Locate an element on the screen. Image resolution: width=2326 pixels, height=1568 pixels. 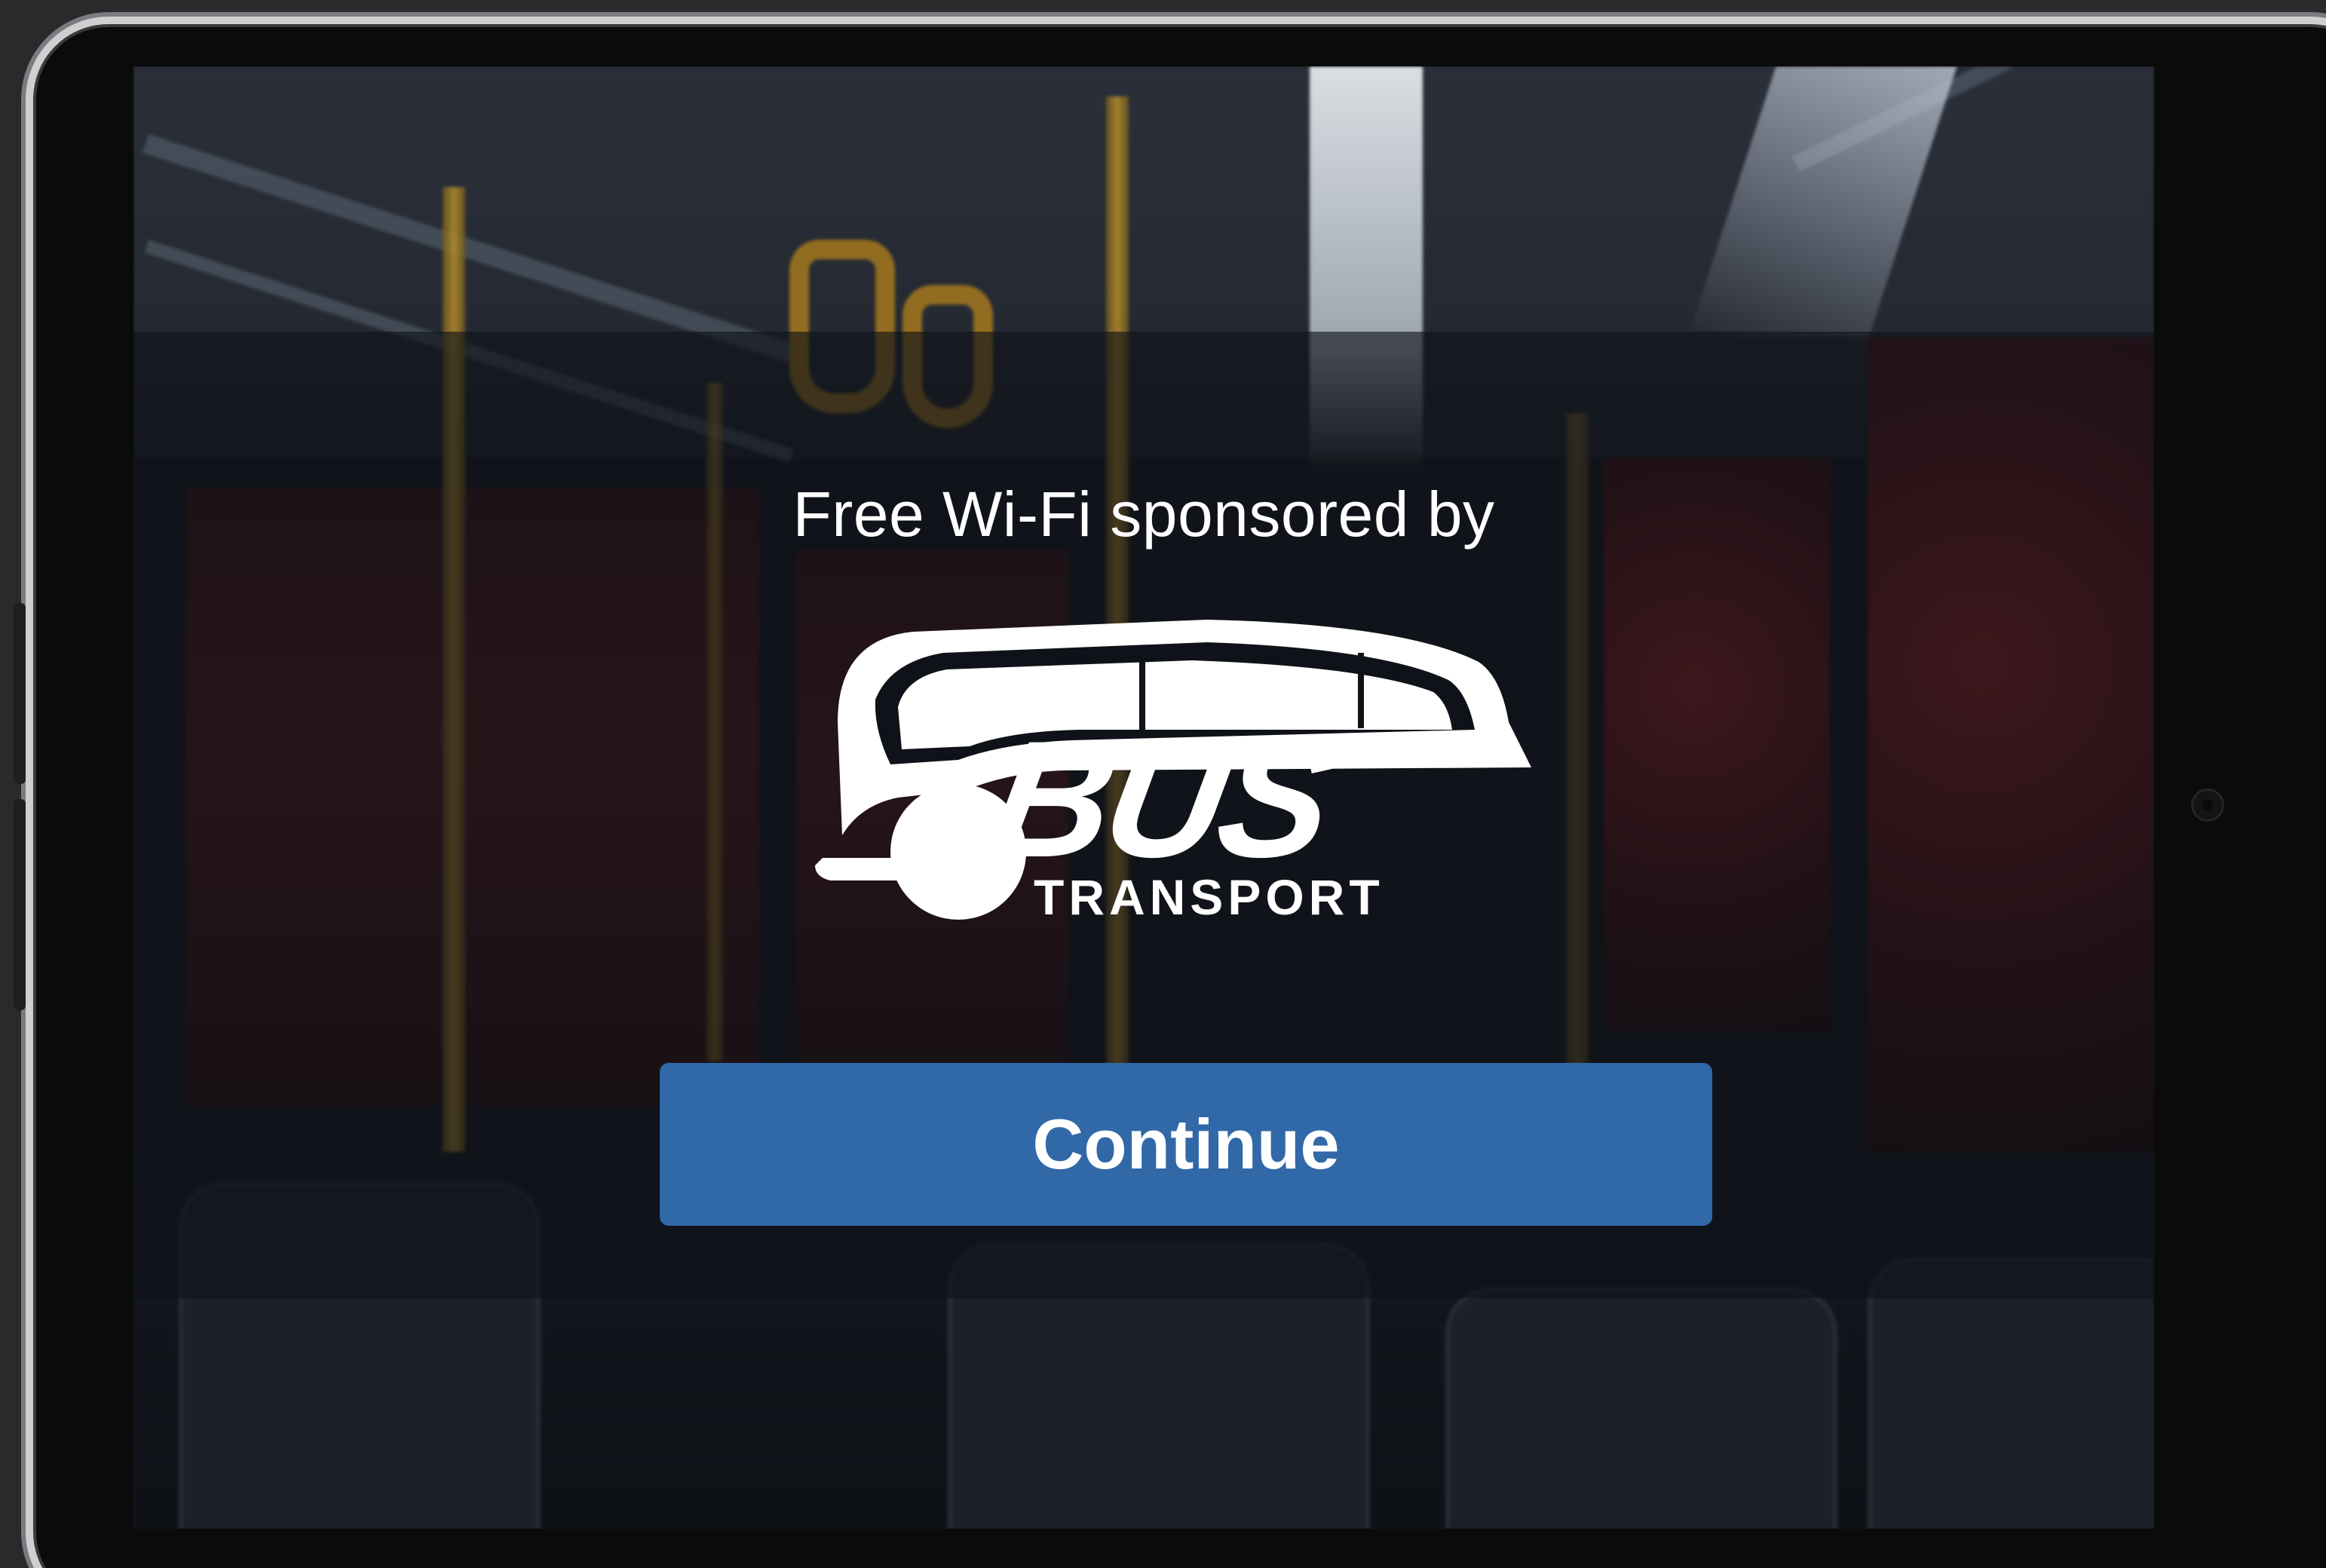
sponsor-text: Free Wi-Fi sponsored by is located at coordinates (1143, 514).